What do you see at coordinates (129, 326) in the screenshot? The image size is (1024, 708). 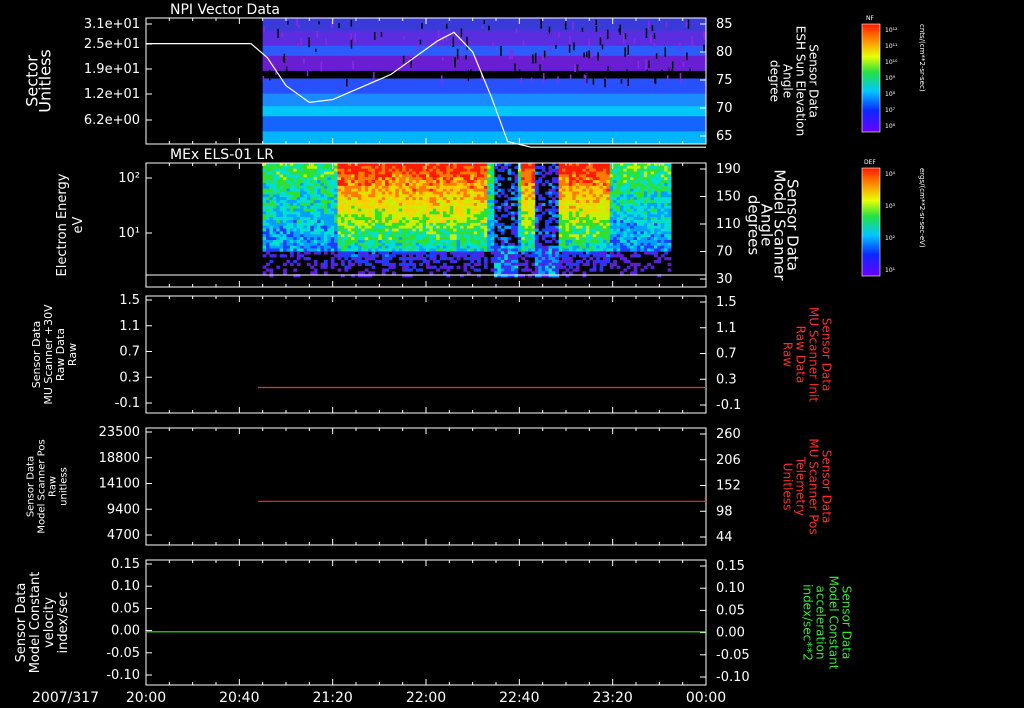 I see `panel-3-y-tick-label: 1.1` at bounding box center [129, 326].